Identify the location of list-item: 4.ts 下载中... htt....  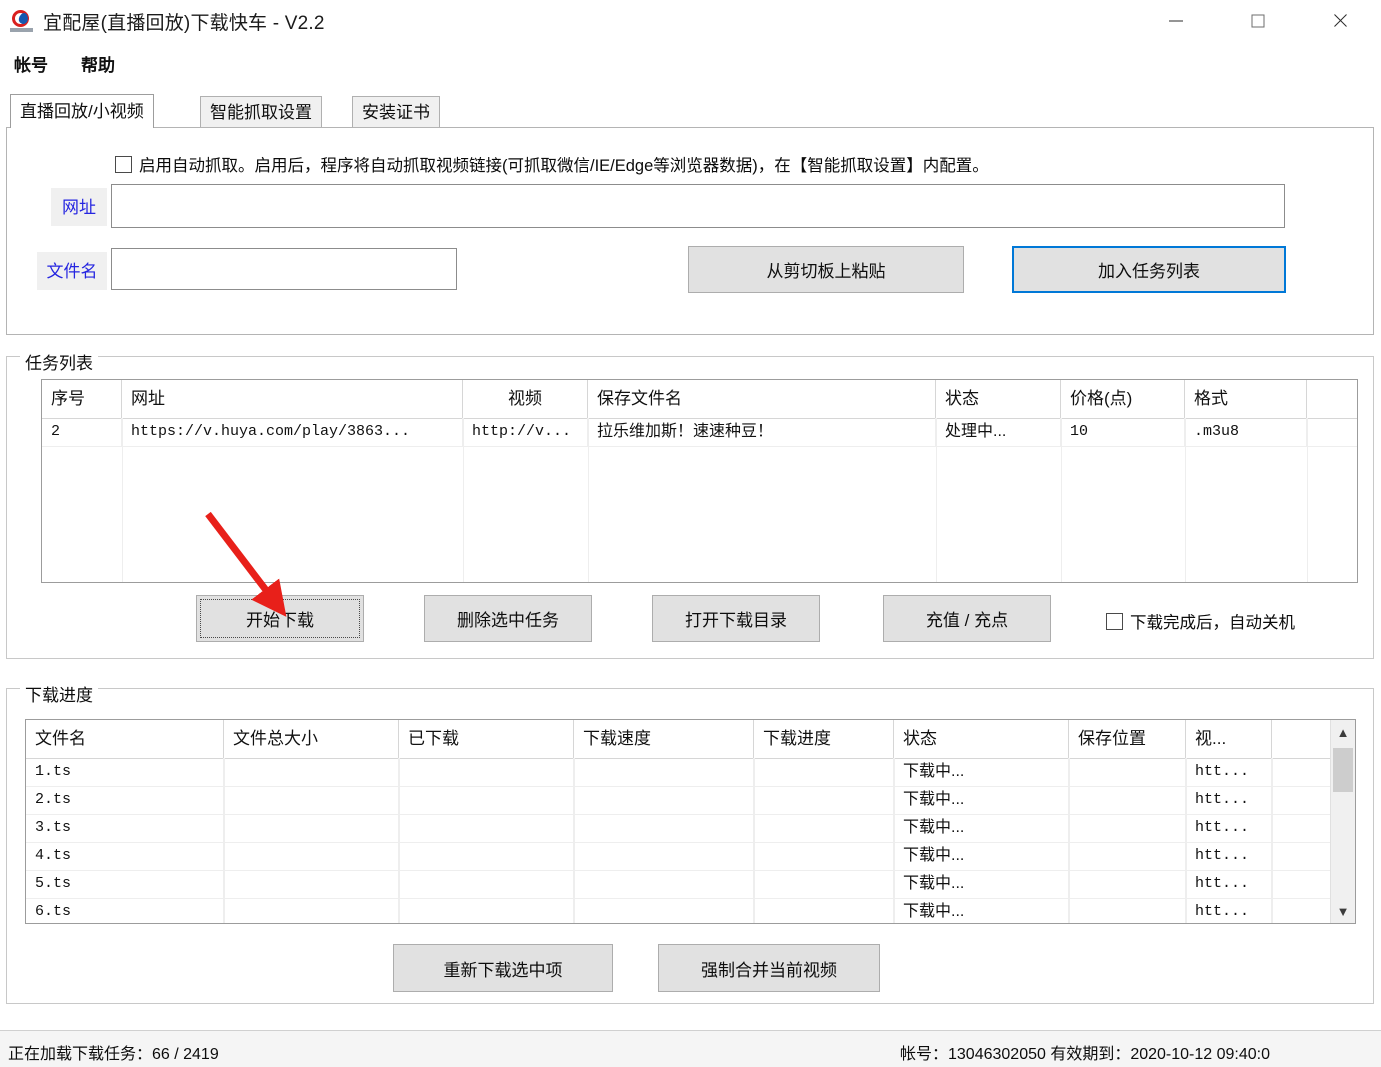
(690, 856).